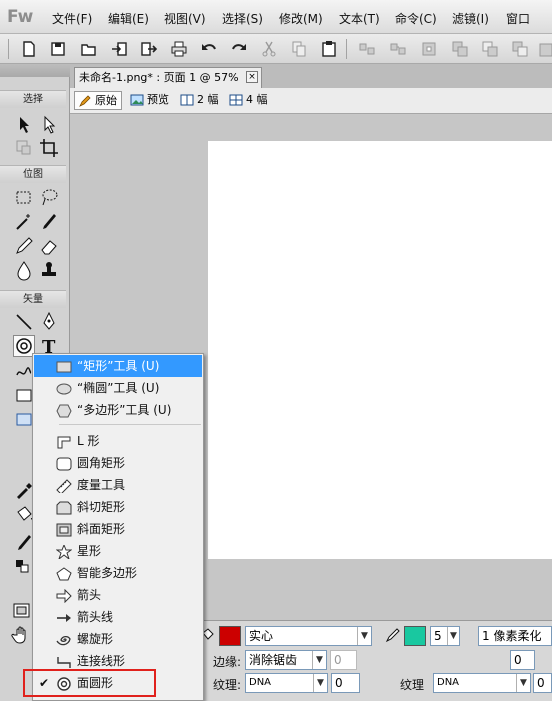 Image resolution: width=552 pixels, height=701 pixels. I want to click on tools-section-vector: 矢量, so click(33, 299).